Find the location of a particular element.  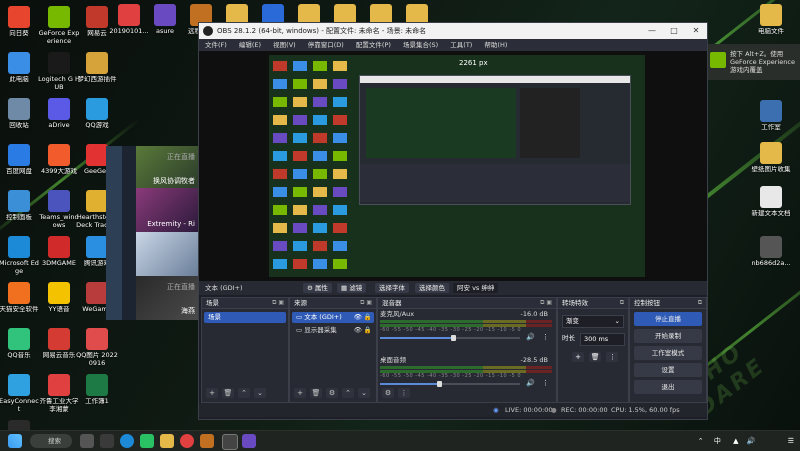

video-card is located at coordinates (152, 254).